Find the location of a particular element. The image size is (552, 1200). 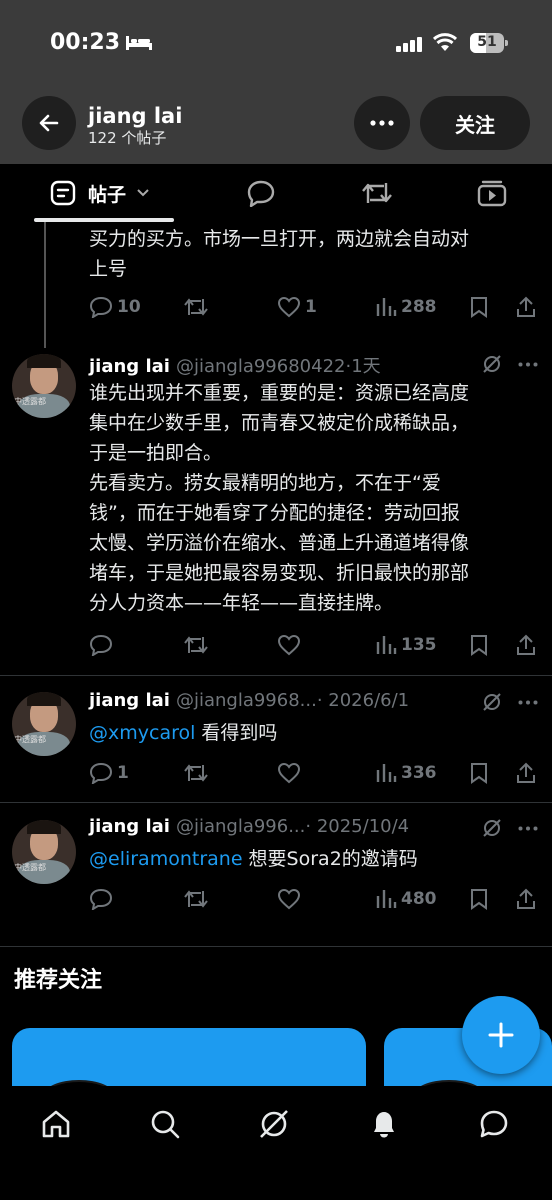

views-button: 480 is located at coordinates (406, 899).